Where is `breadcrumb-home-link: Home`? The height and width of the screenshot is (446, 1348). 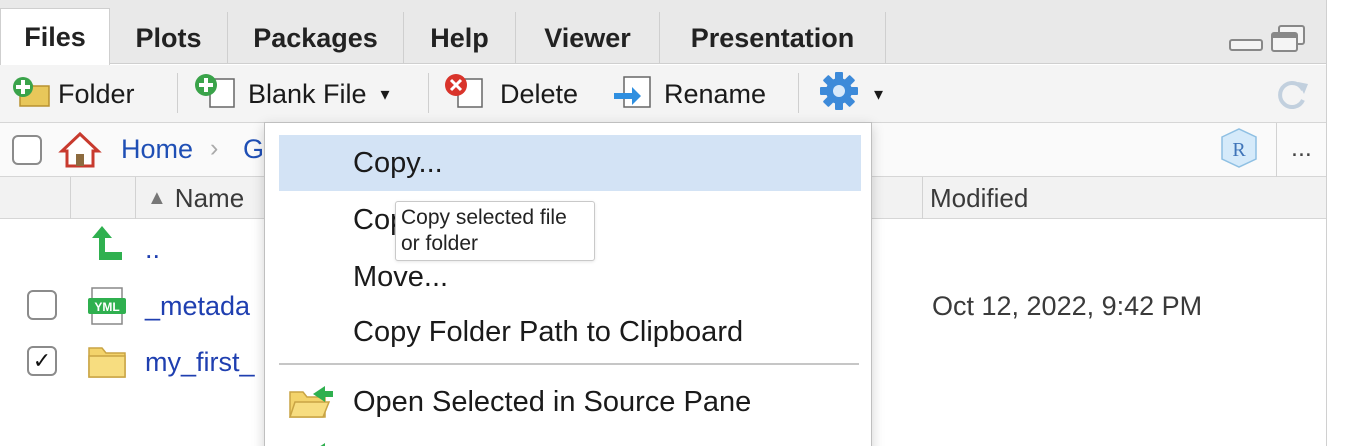
breadcrumb-home-link: Home is located at coordinates (157, 149).